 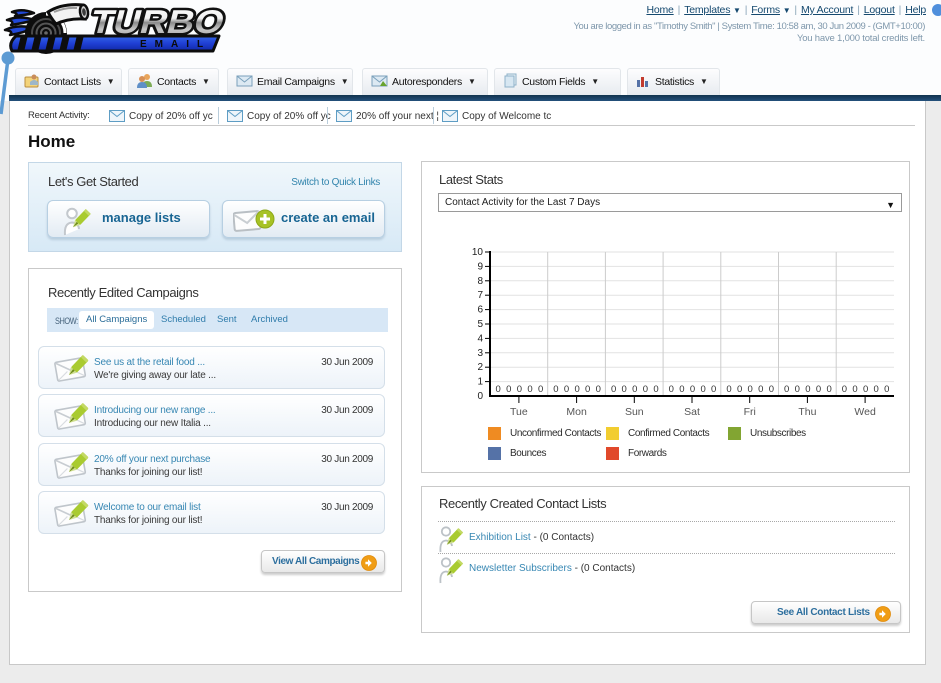 What do you see at coordinates (634, 412) in the screenshot?
I see `svg-text: Sun` at bounding box center [634, 412].